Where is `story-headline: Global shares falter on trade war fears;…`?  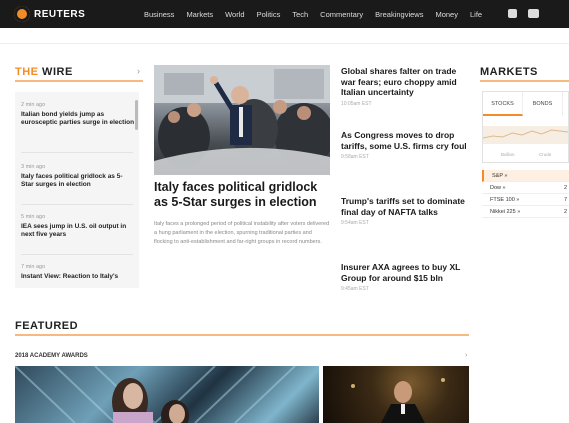
story-headline: Global shares falter on trade war fears;… is located at coordinates (407, 82).